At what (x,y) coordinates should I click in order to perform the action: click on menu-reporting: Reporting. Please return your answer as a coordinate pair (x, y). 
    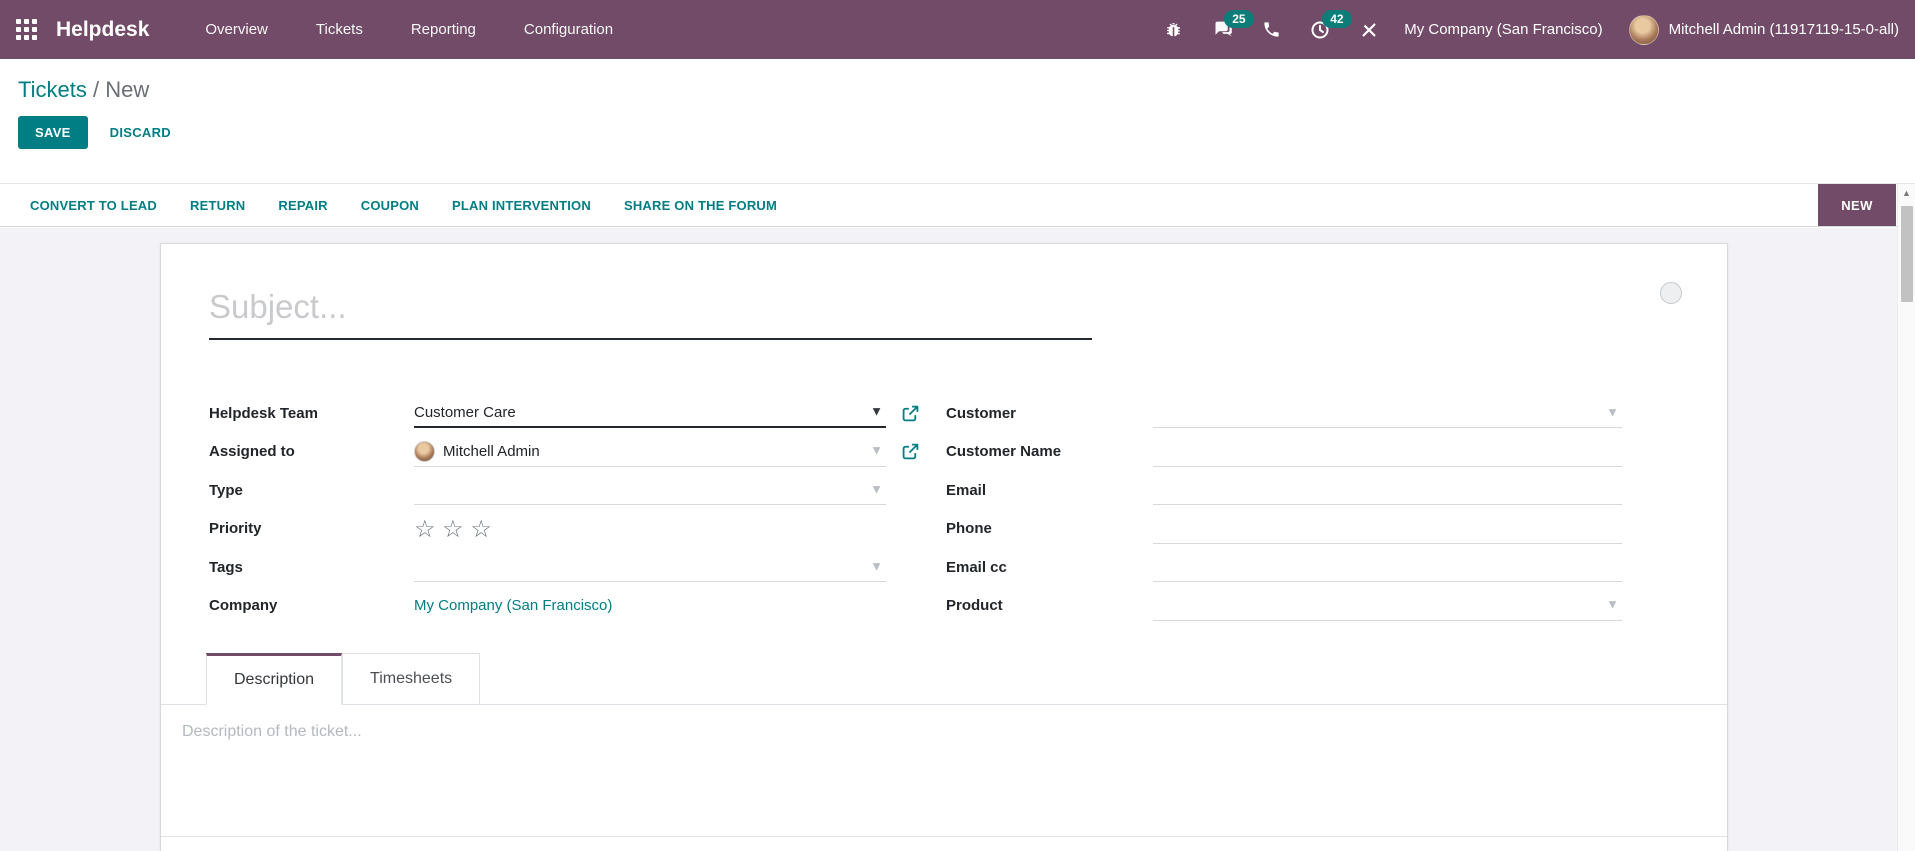
    Looking at the image, I should click on (443, 29).